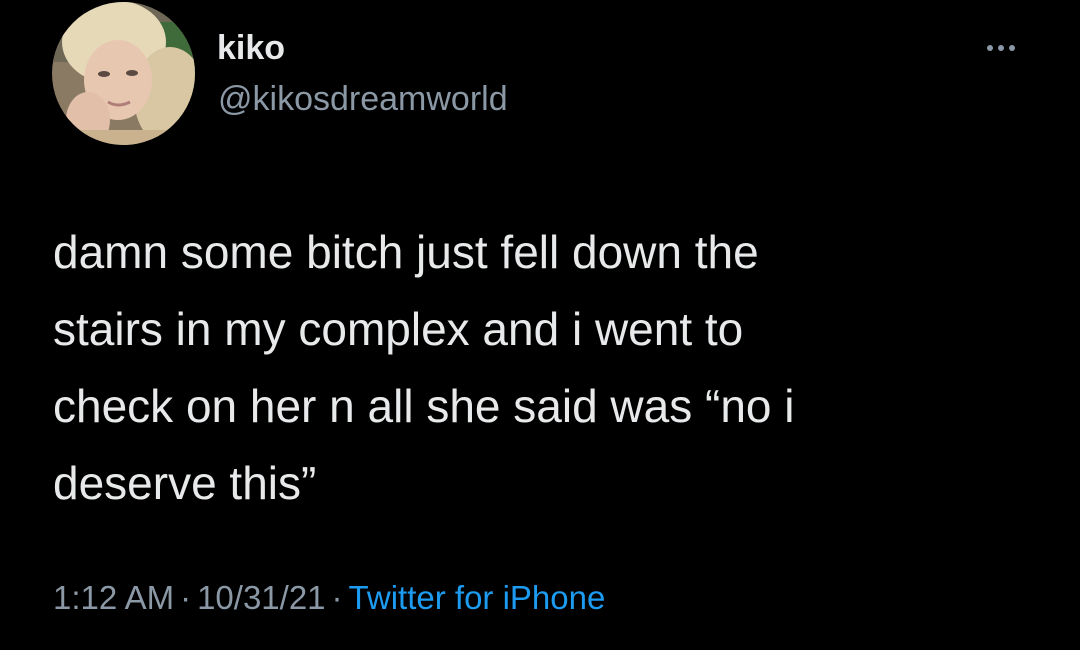 This screenshot has width=1080, height=650. What do you see at coordinates (363, 99) in the screenshot?
I see `user-handle: @kikosdreamworld` at bounding box center [363, 99].